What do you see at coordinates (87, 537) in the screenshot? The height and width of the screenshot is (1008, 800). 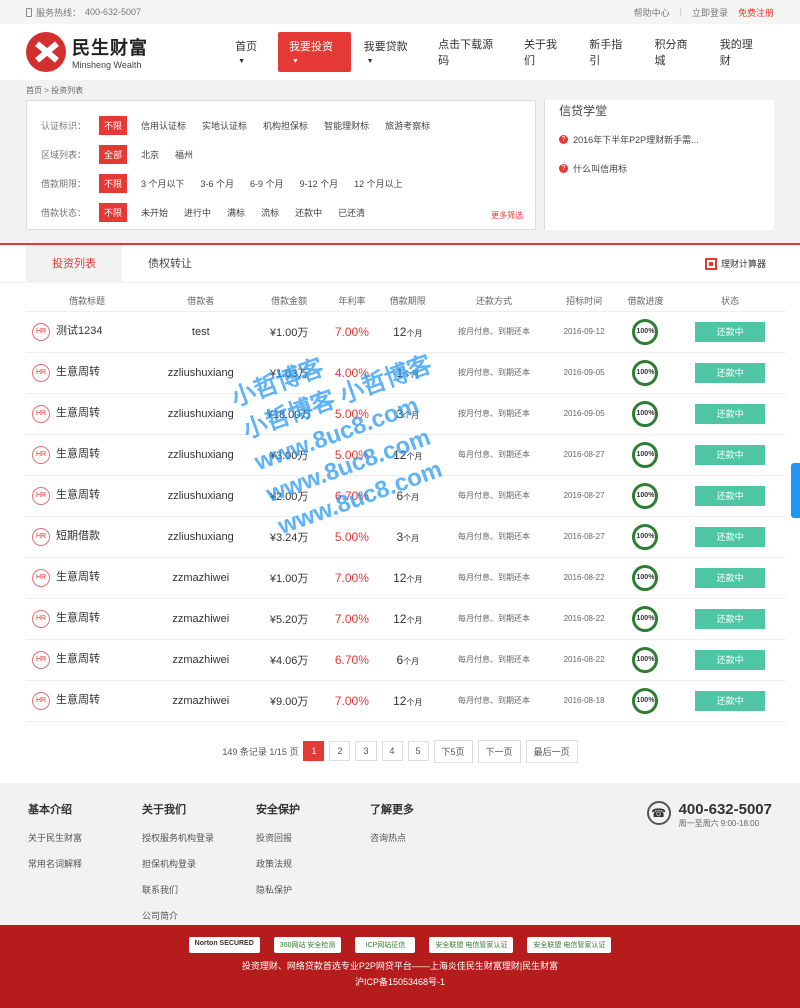 I see `loan-title: HR 短期借款` at bounding box center [87, 537].